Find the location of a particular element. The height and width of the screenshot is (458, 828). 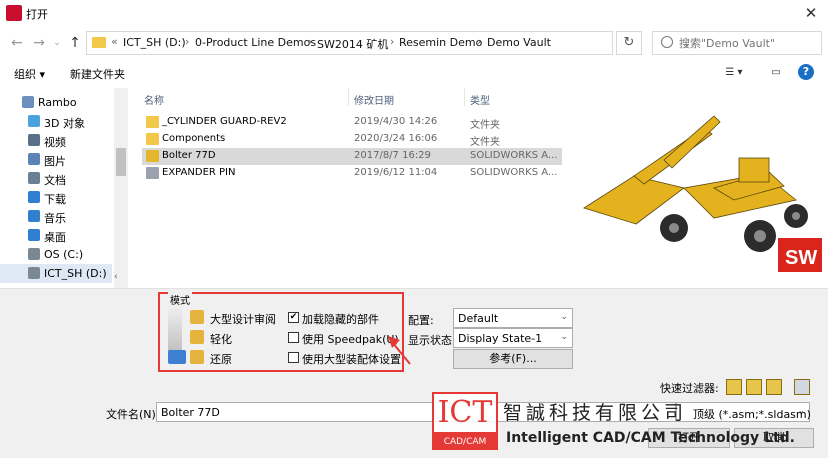

view-options-icon: ☰ ▾ is located at coordinates (734, 73).